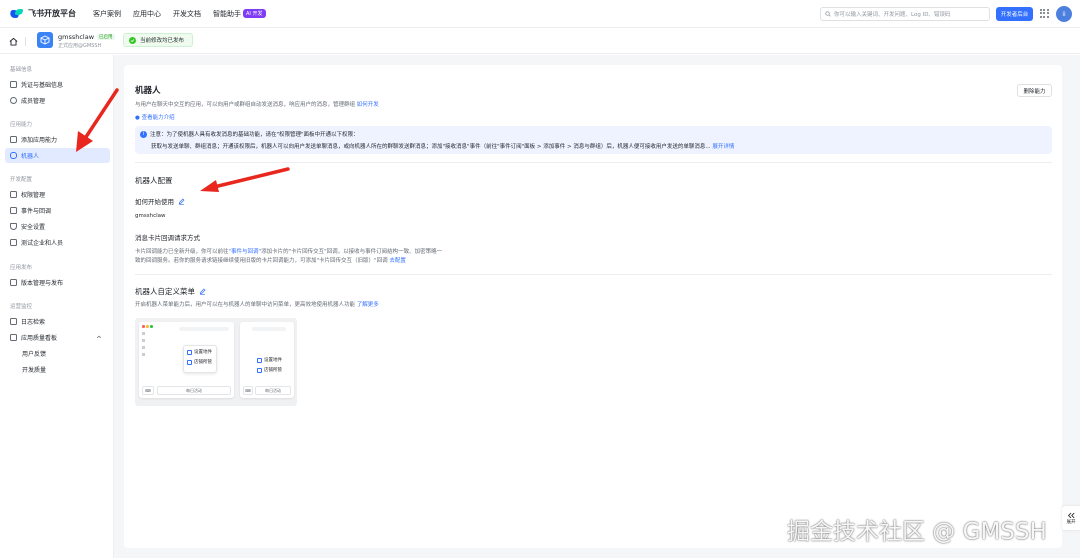 The width and height of the screenshot is (1080, 558). Describe the element at coordinates (57, 194) in the screenshot. I see `sidebar-item-permissions: 权限管理` at that location.